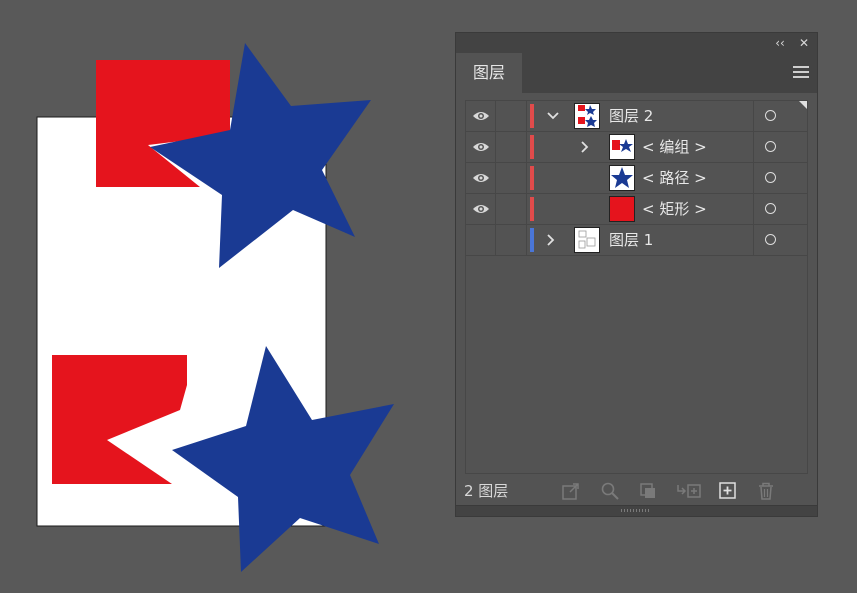  What do you see at coordinates (622, 209) in the screenshot?
I see `rectangle-thumbnail` at bounding box center [622, 209].